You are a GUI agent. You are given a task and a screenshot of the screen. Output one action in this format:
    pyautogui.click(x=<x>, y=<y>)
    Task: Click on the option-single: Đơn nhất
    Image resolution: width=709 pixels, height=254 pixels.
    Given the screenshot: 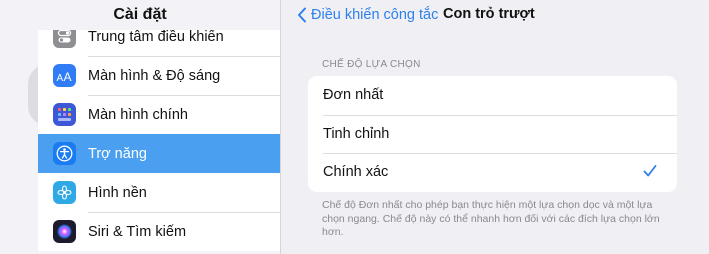 What is the action you would take?
    pyautogui.click(x=492, y=95)
    